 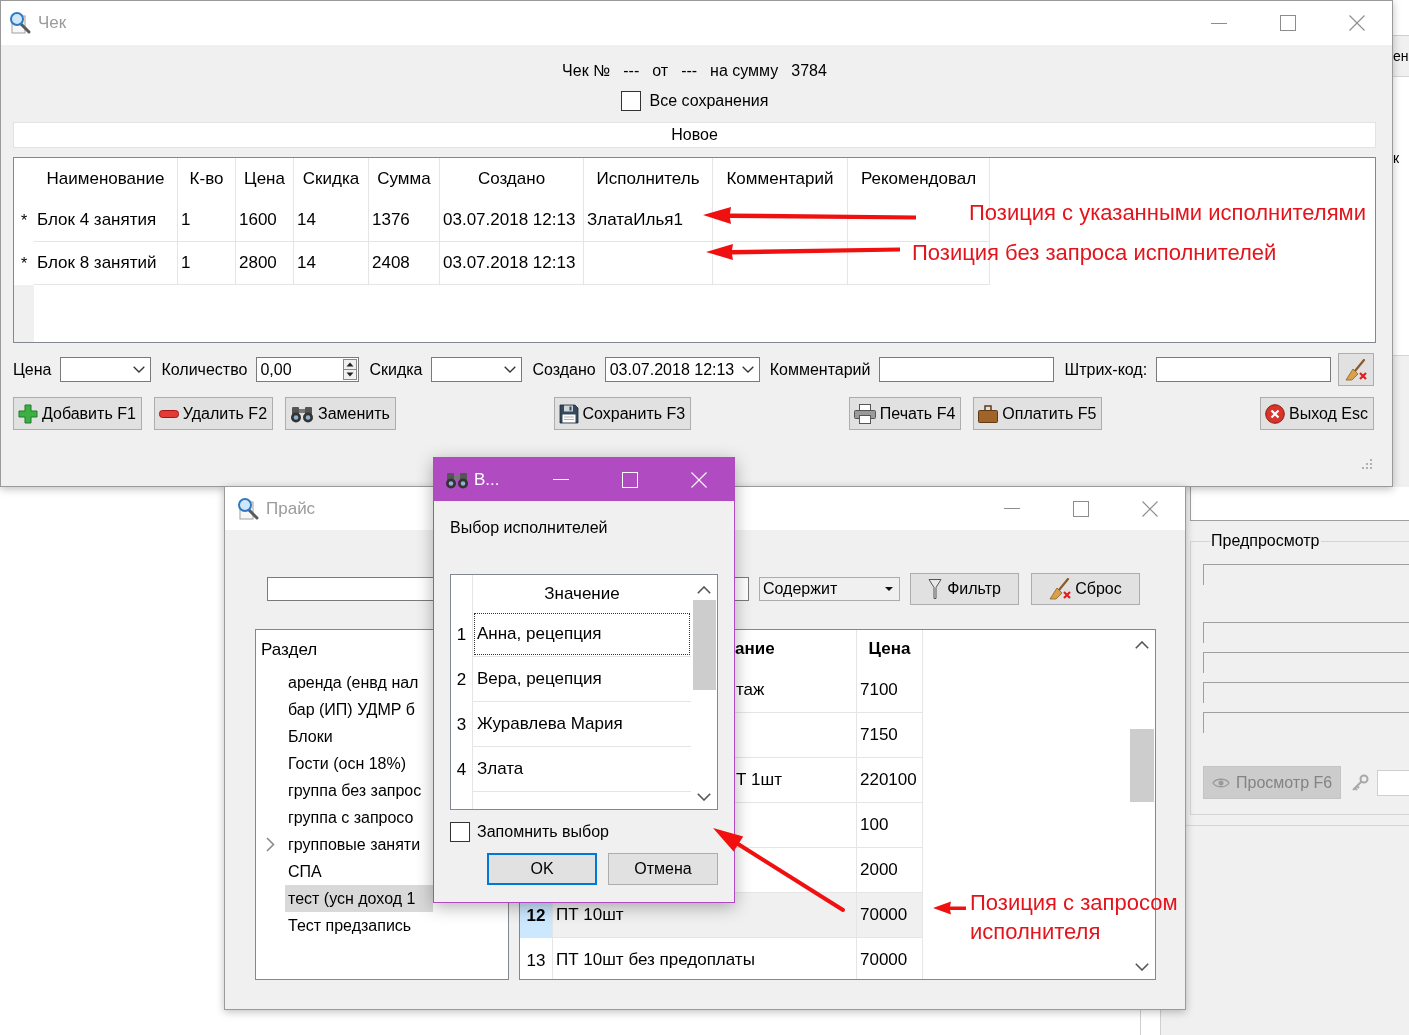 What do you see at coordinates (308, 369) in the screenshot?
I see `number-field: 0,00` at bounding box center [308, 369].